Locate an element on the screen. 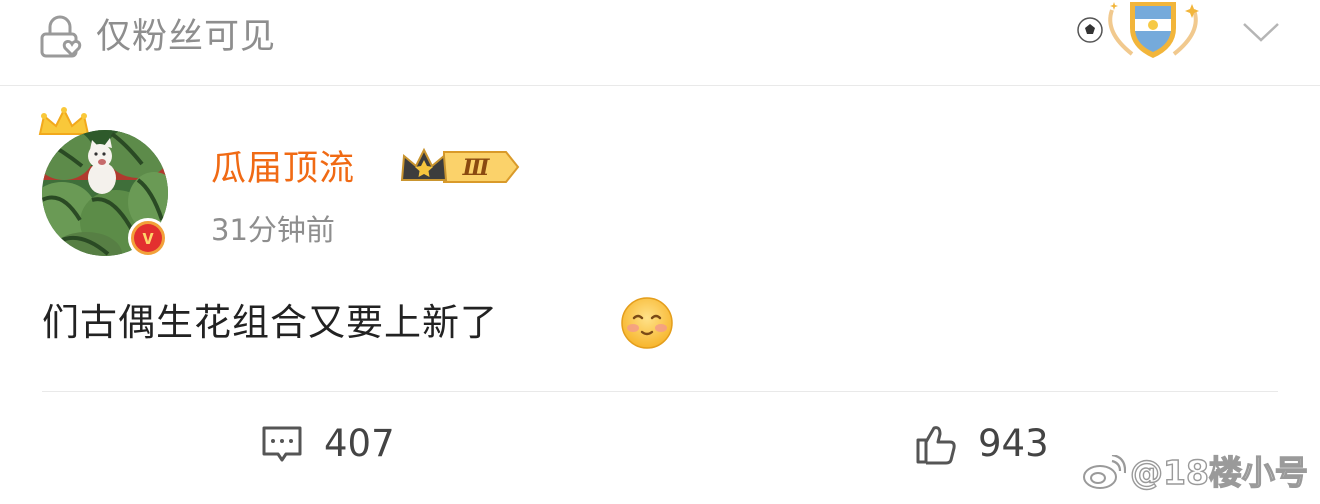  comment-button: 407 is located at coordinates (326, 444).